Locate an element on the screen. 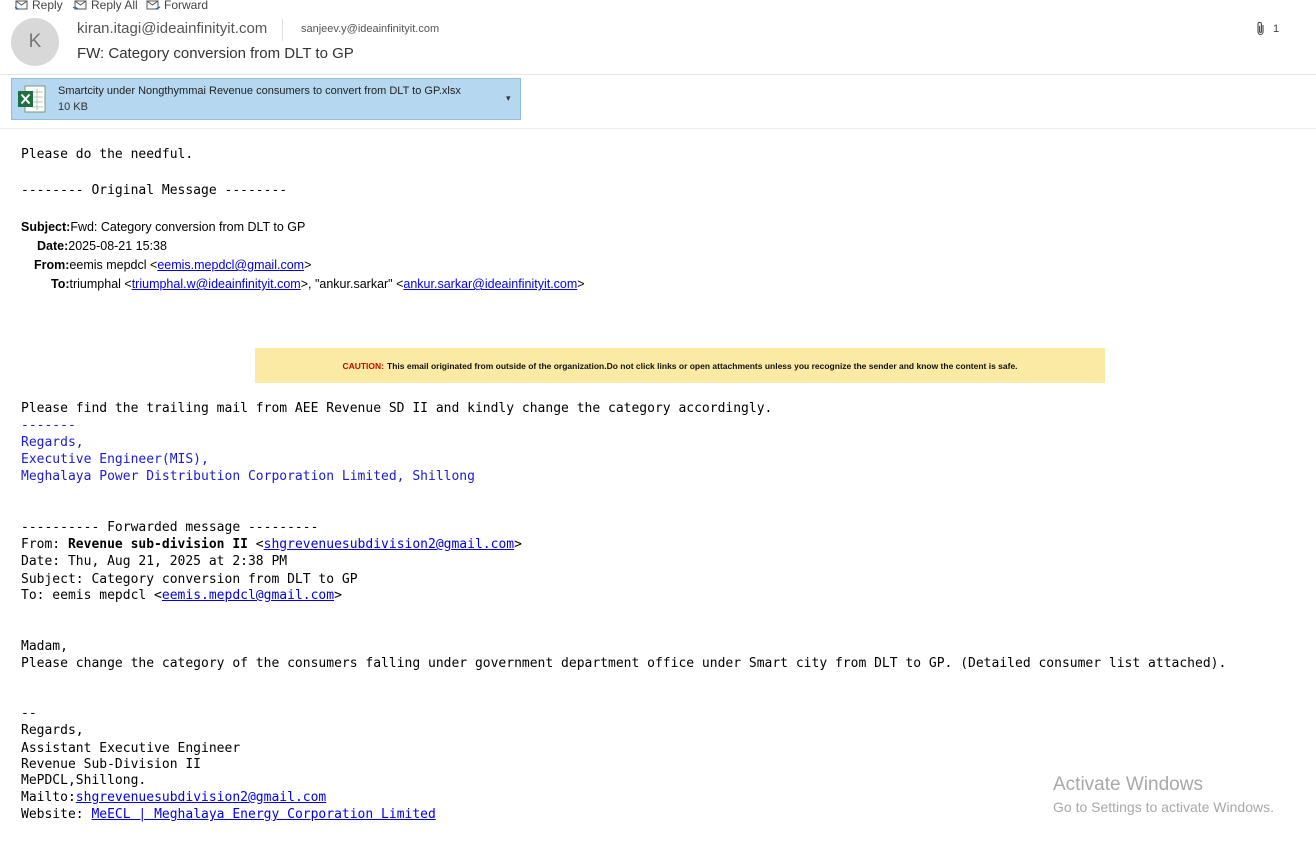 Image resolution: width=1316 pixels, height=844 pixels. fwd-from-name: Revenue sub-division II is located at coordinates (157, 544).